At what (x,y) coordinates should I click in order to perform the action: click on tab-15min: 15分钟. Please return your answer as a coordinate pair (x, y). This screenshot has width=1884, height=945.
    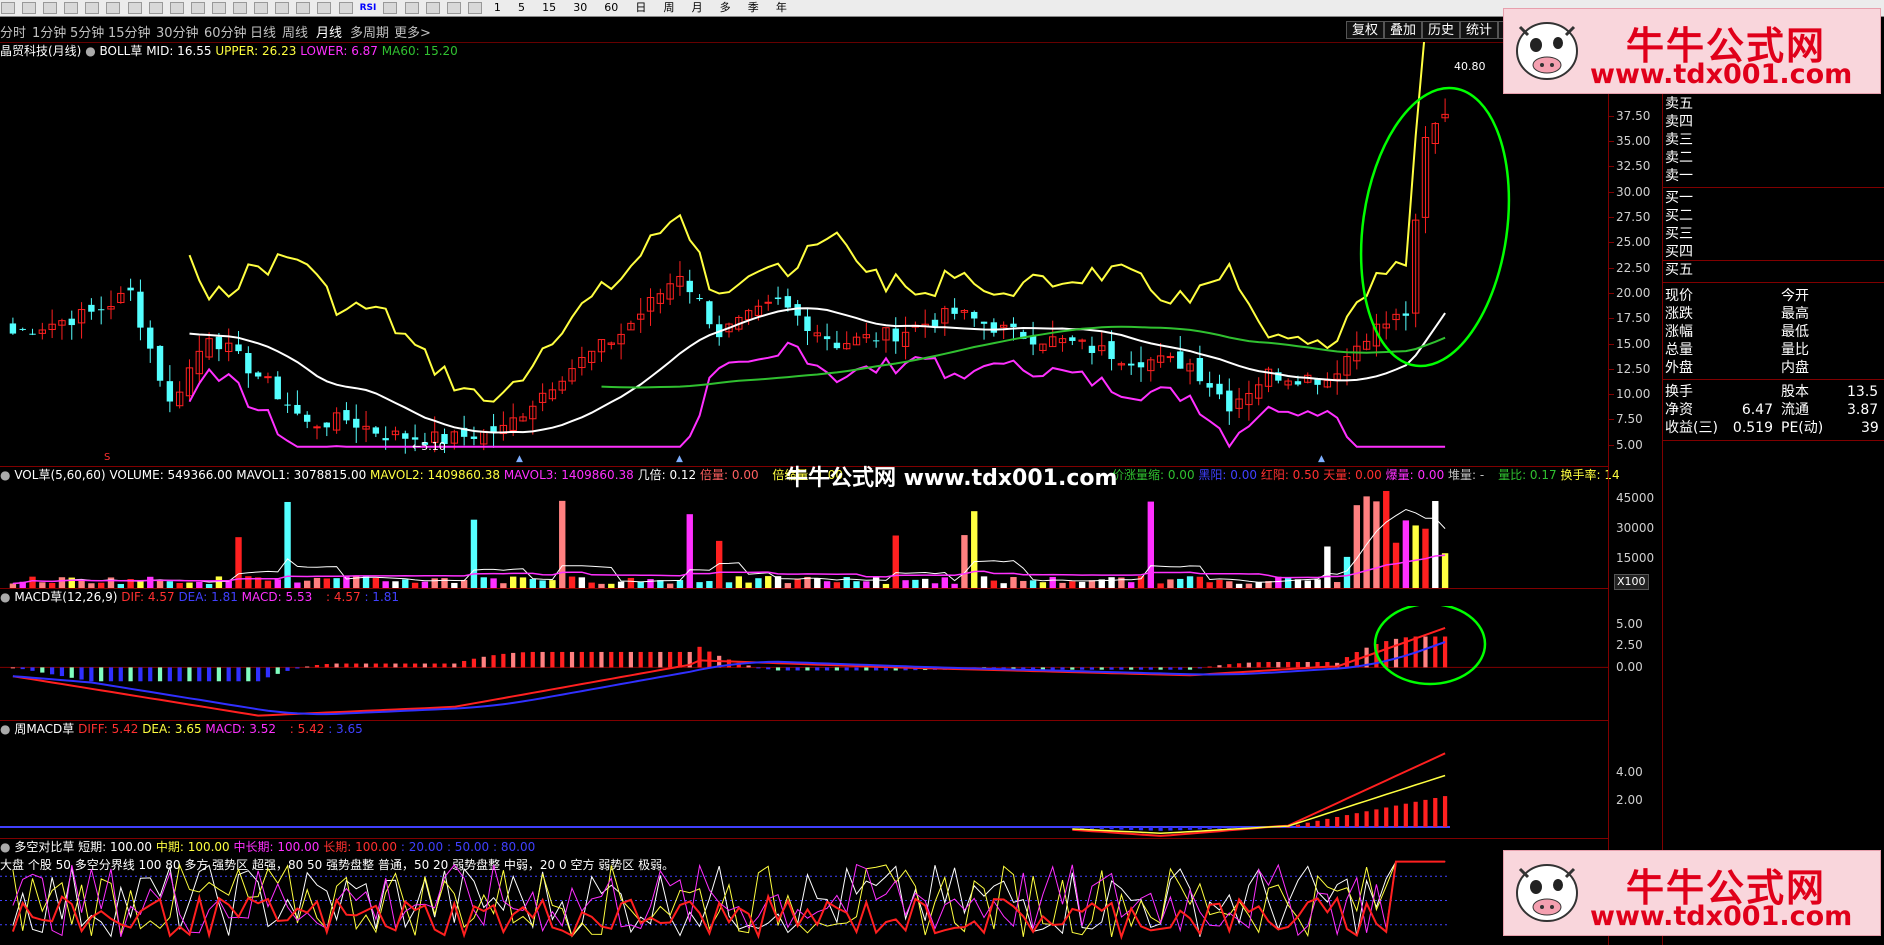
    Looking at the image, I should click on (129, 31).